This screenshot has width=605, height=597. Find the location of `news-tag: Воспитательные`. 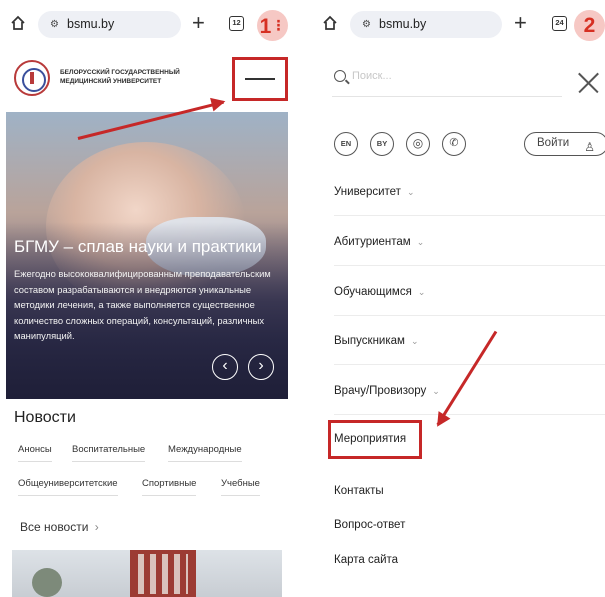

news-tag: Воспитательные is located at coordinates (109, 453).